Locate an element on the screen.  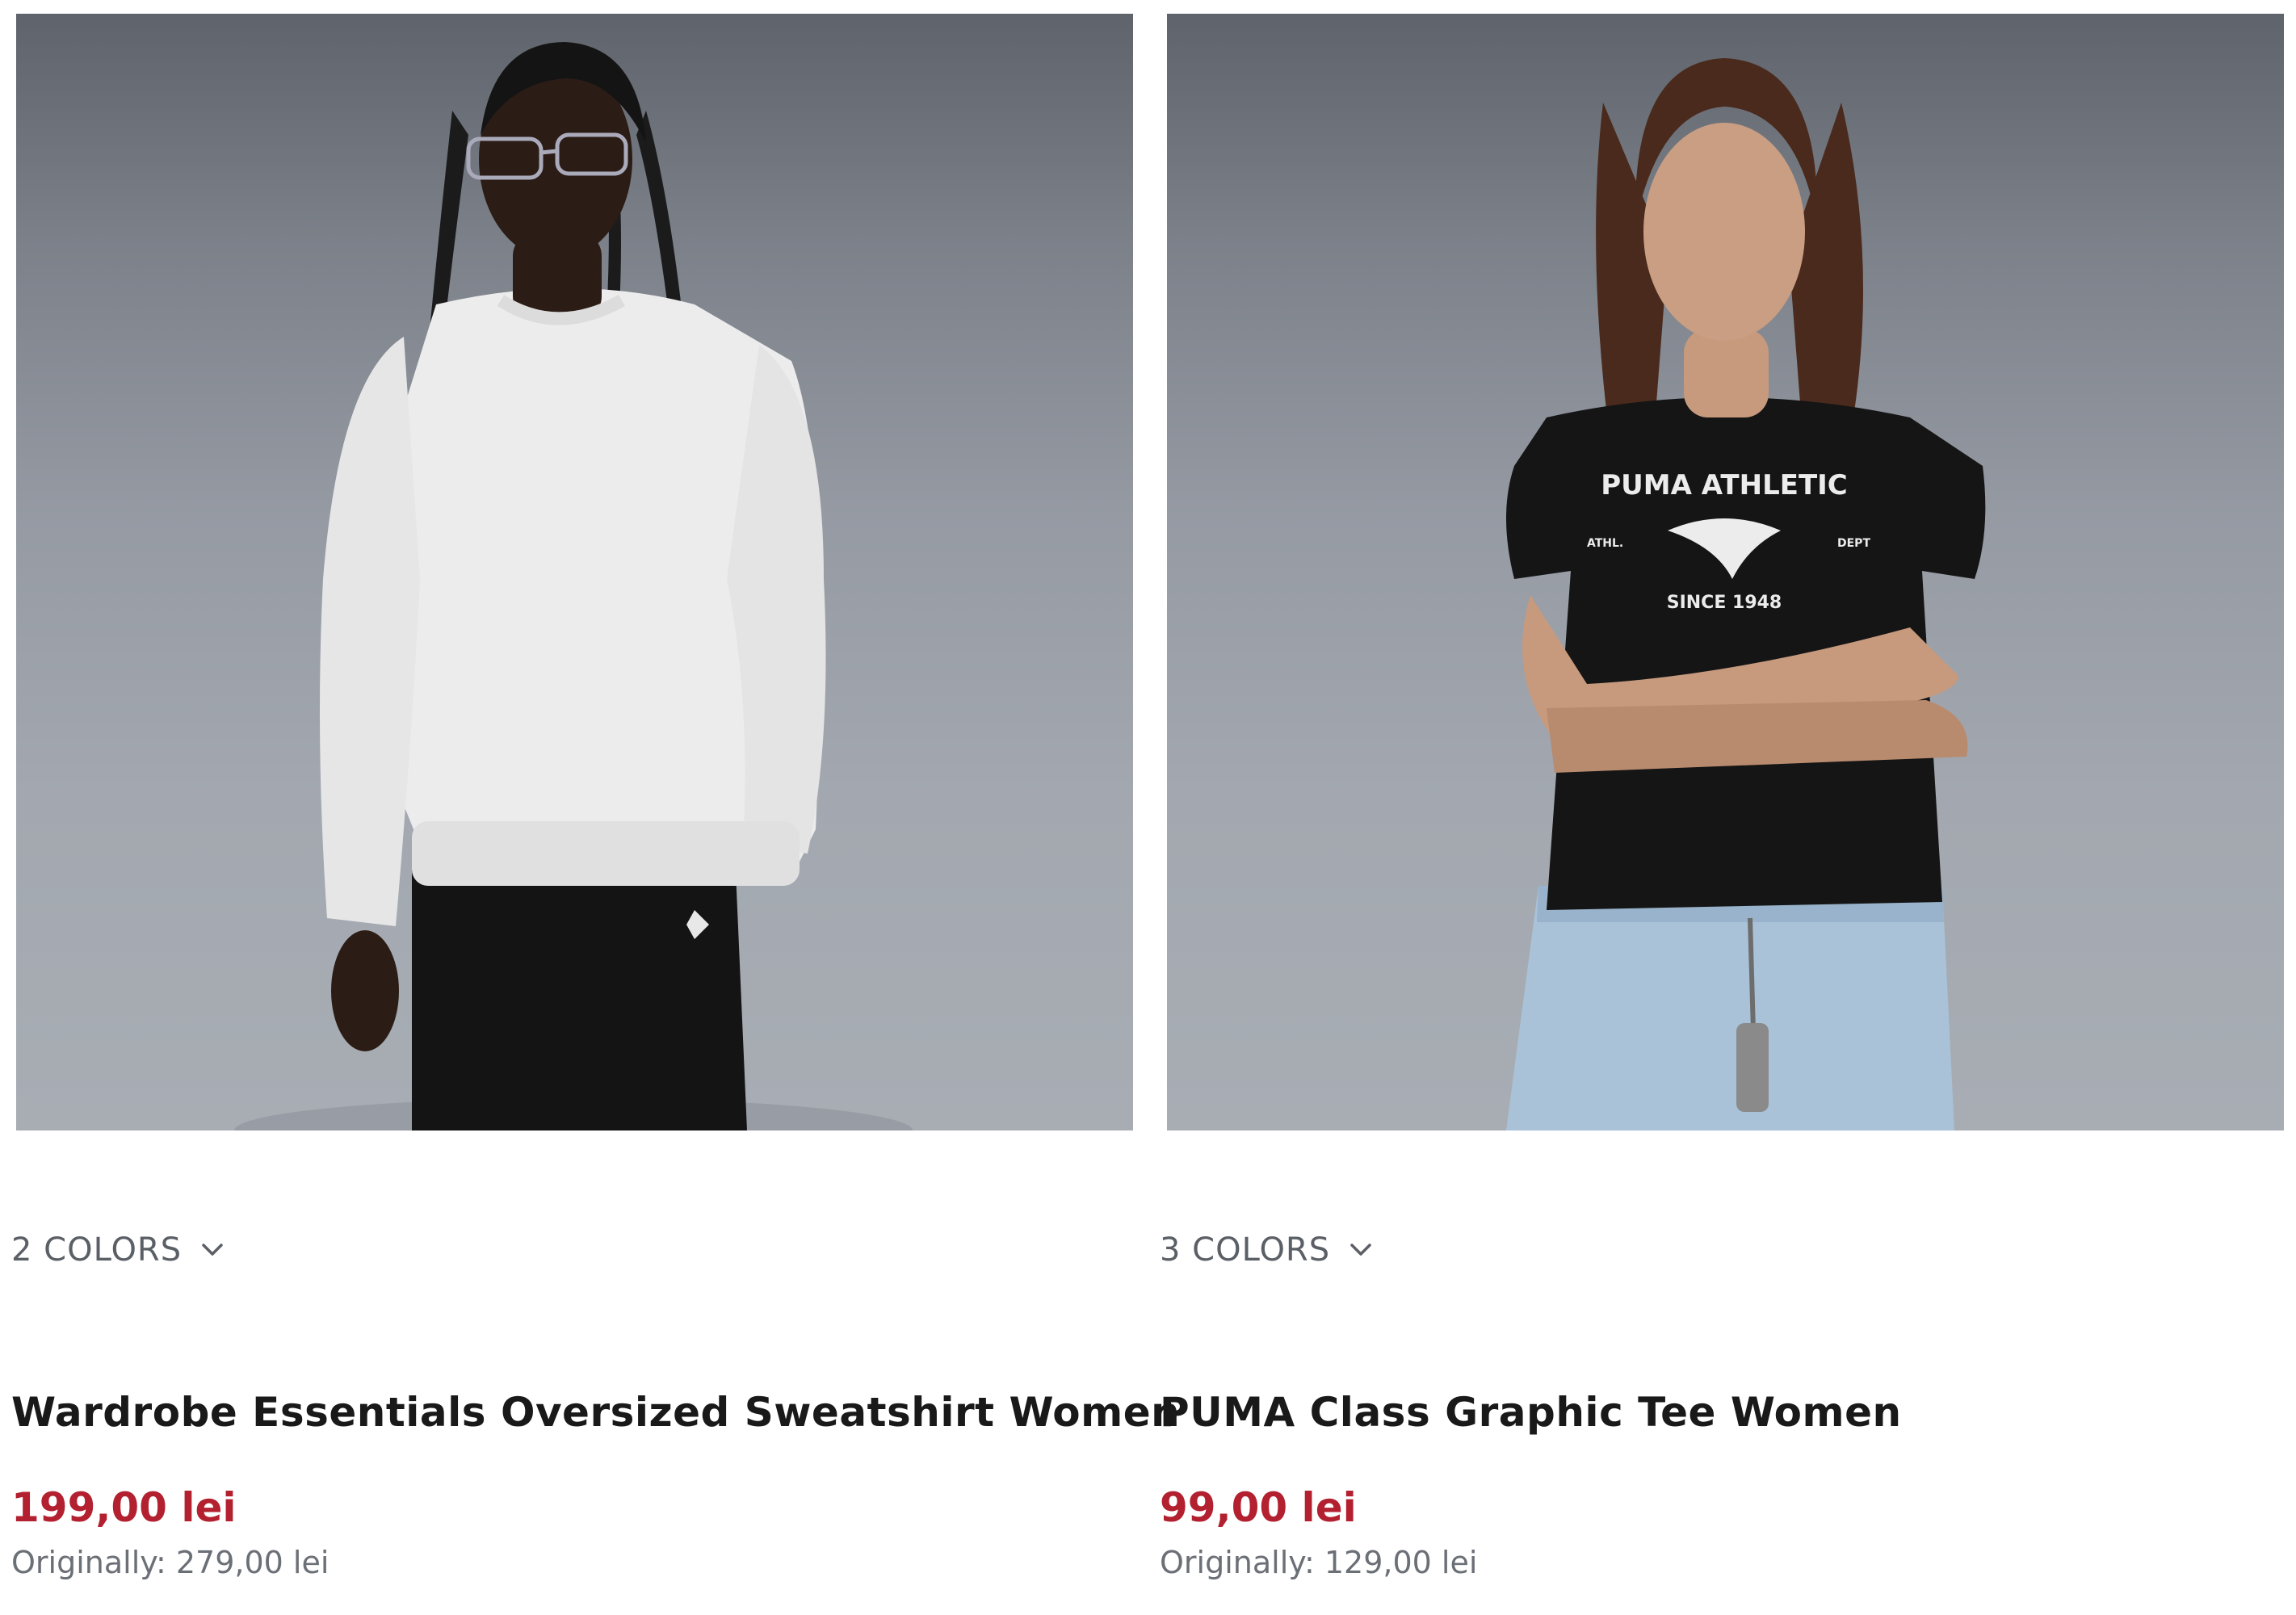
product-name: PUMA Class Graphic Tee Women is located at coordinates (1531, 1412).